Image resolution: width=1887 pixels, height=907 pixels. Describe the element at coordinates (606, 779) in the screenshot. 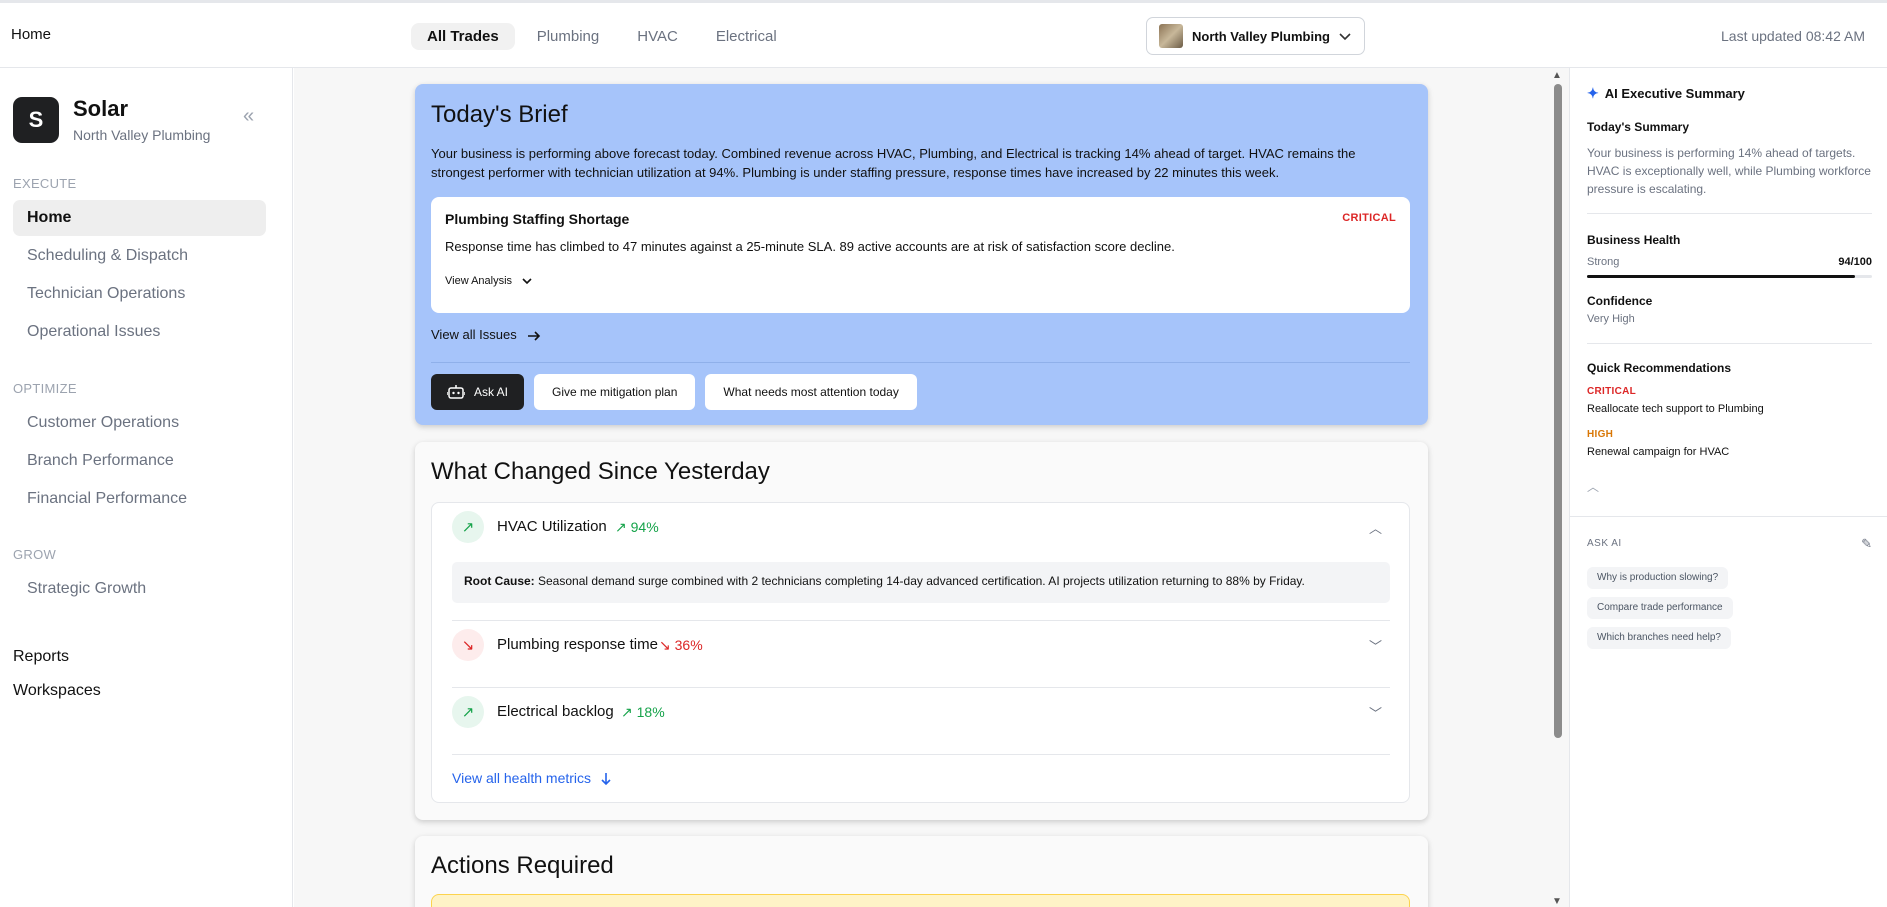

I see `arrow-down-icon` at that location.